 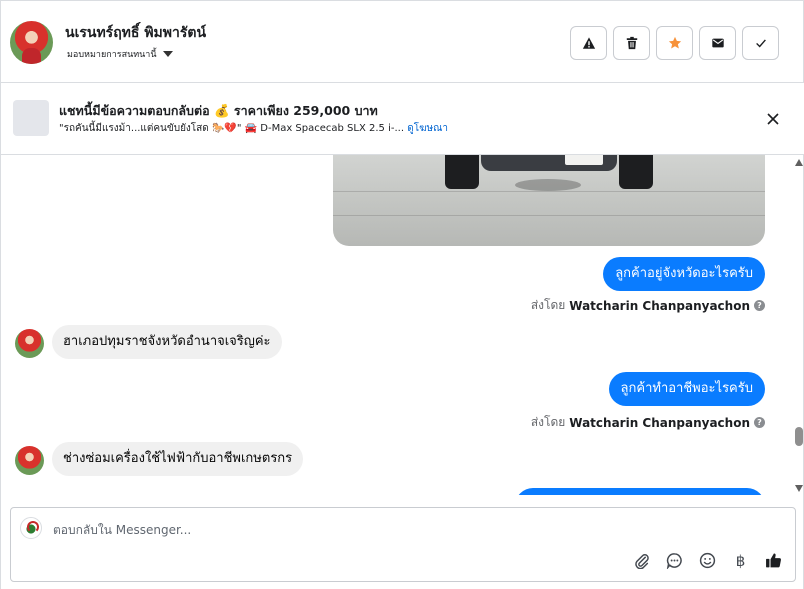 I want to click on attach-button, so click(x=641, y=560).